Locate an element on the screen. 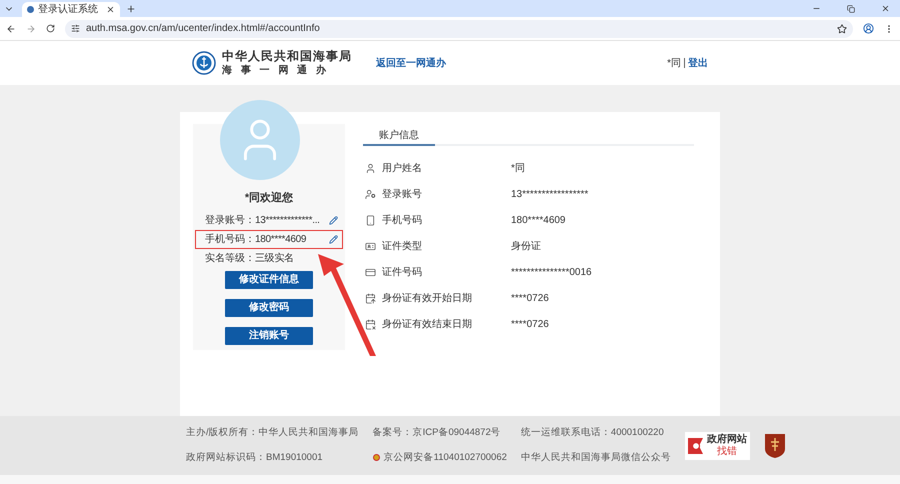  user-name: *同 is located at coordinates (674, 63).